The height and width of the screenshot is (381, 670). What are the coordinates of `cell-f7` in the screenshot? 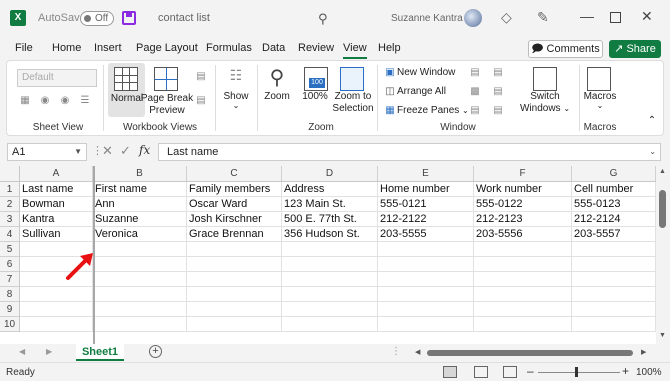 It's located at (523, 279).